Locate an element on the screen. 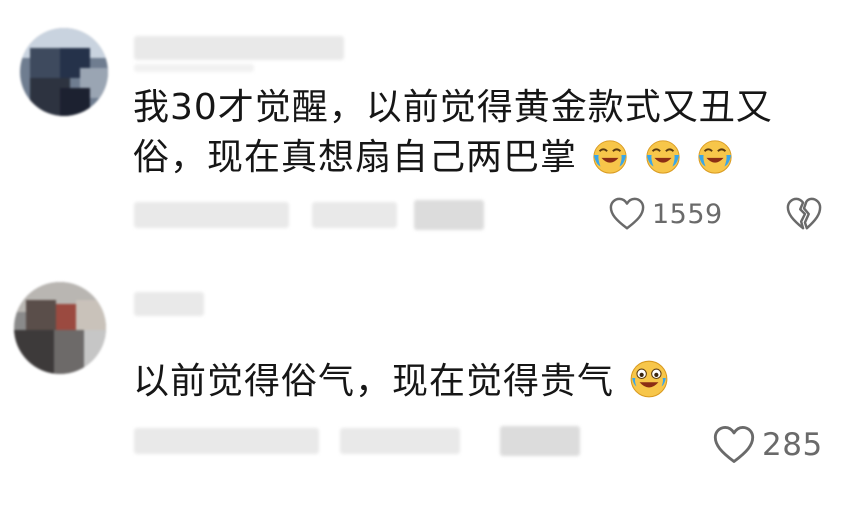 Image resolution: width=843 pixels, height=526 pixels. sweat-laughing-icon is located at coordinates (649, 379).